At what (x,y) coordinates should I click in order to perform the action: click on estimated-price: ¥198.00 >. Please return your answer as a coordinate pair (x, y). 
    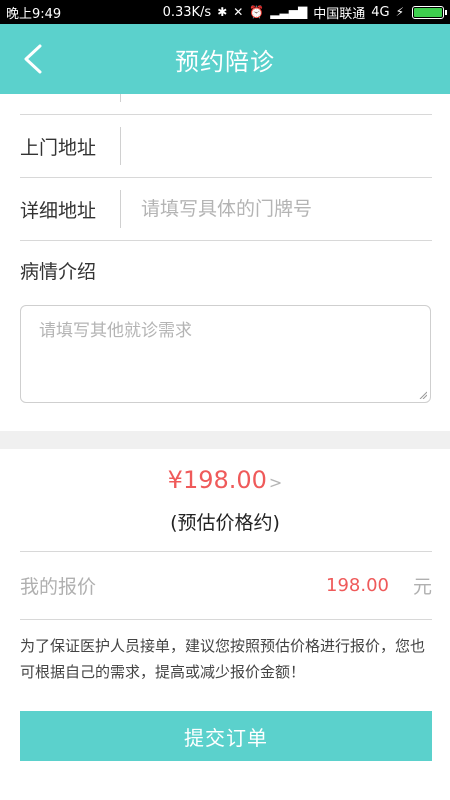
    Looking at the image, I should click on (225, 480).